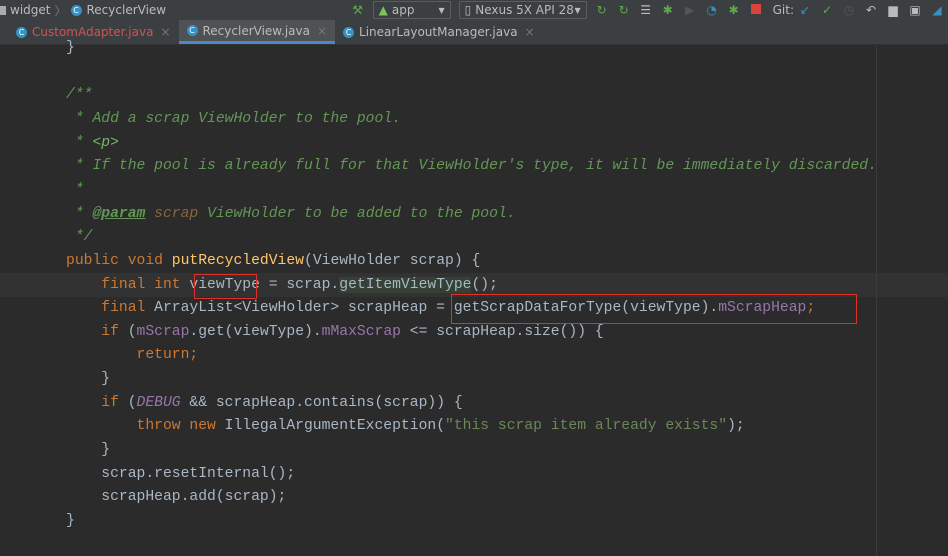 The image size is (948, 556). Describe the element at coordinates (937, 10) in the screenshot. I see `sdk-manager-icon: ◢` at that location.